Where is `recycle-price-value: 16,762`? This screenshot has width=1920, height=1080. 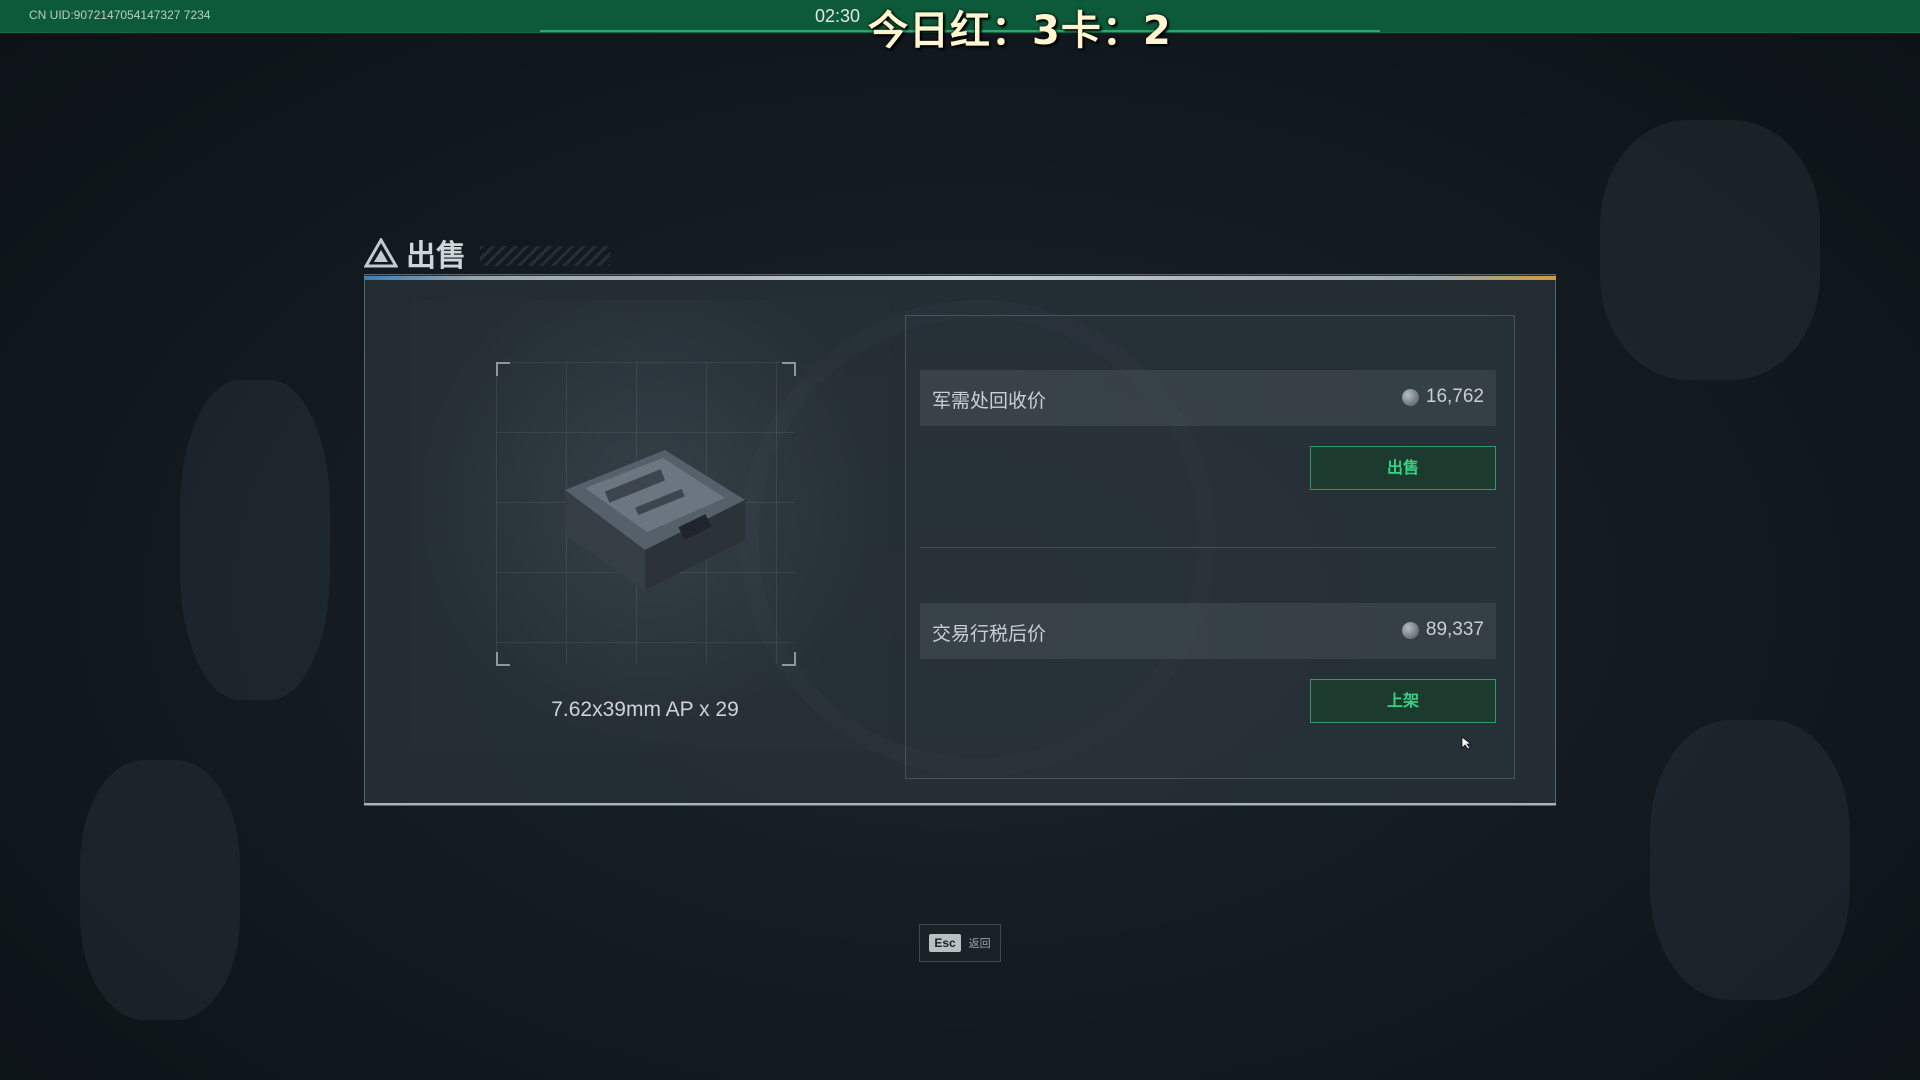
recycle-price-value: 16,762 is located at coordinates (1442, 397).